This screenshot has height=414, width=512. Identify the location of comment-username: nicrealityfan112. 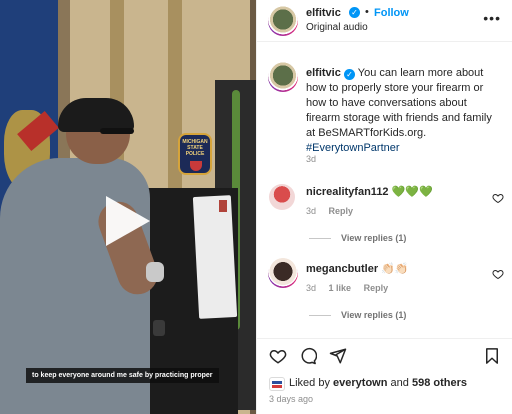
(347, 192).